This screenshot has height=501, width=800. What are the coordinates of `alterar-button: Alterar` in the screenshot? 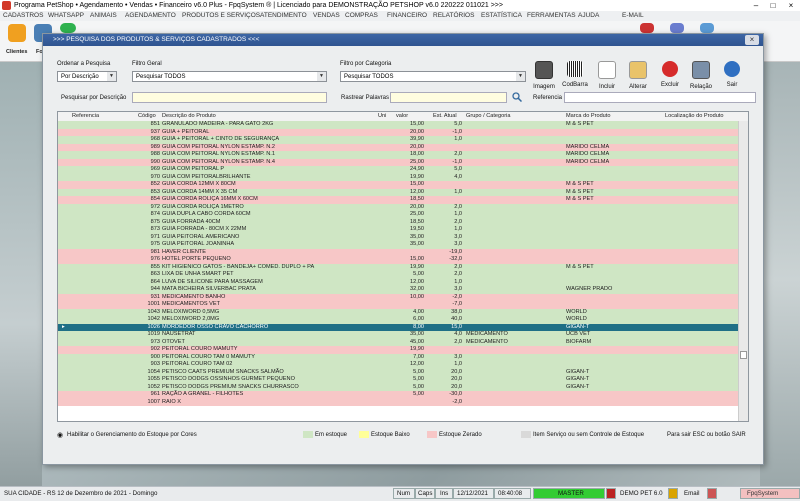 It's located at (638, 75).